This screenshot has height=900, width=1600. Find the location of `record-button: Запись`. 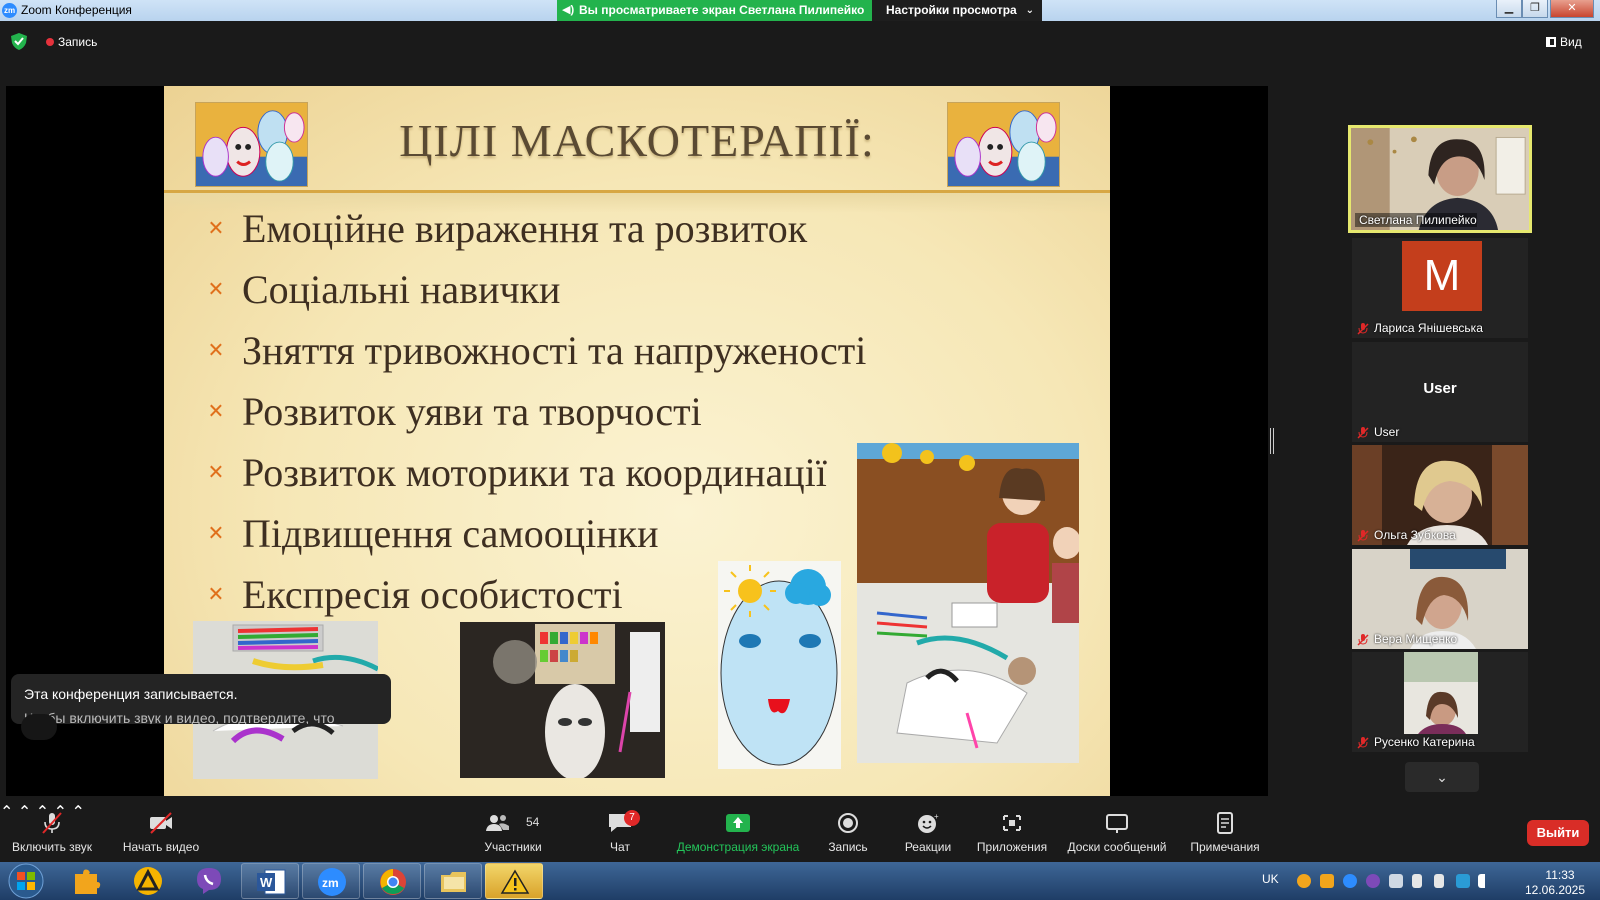

record-button: Запись is located at coordinates (848, 832).